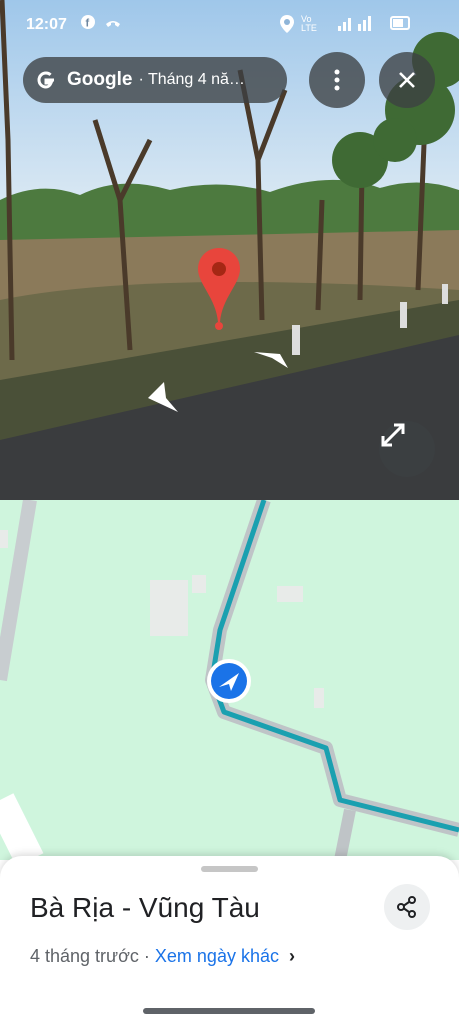 This screenshot has width=459, height=1024. I want to click on time-ago-label: 4 tháng trước, so click(84, 956).